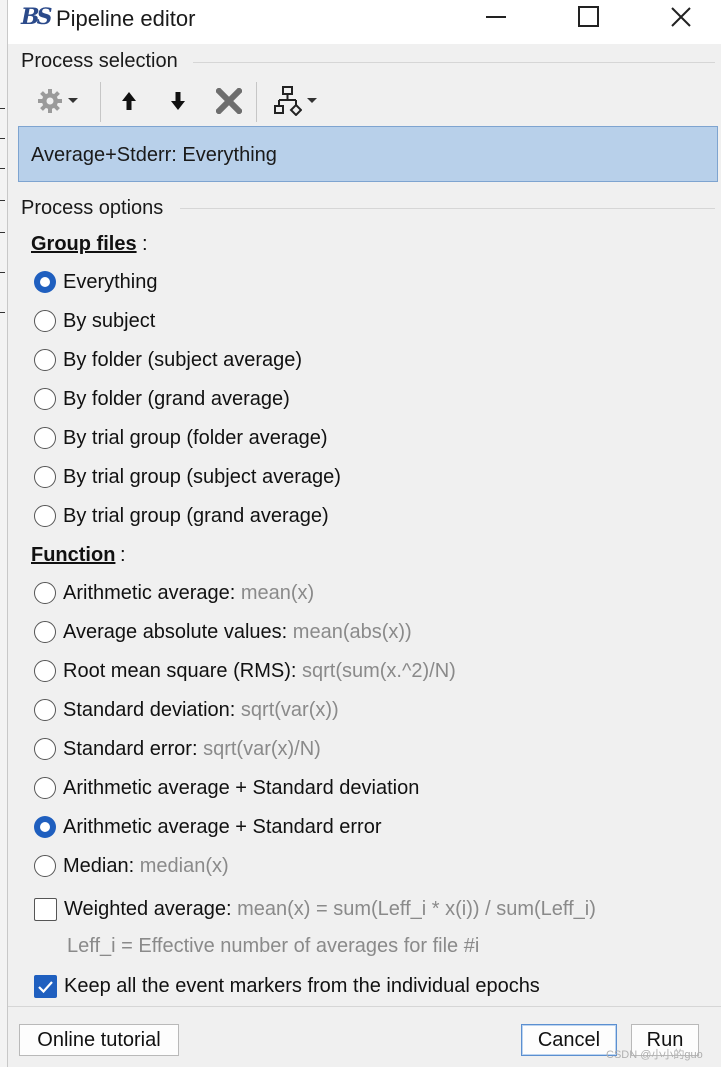 The image size is (721, 1067). I want to click on radio-label: Standard error:, so click(133, 748).